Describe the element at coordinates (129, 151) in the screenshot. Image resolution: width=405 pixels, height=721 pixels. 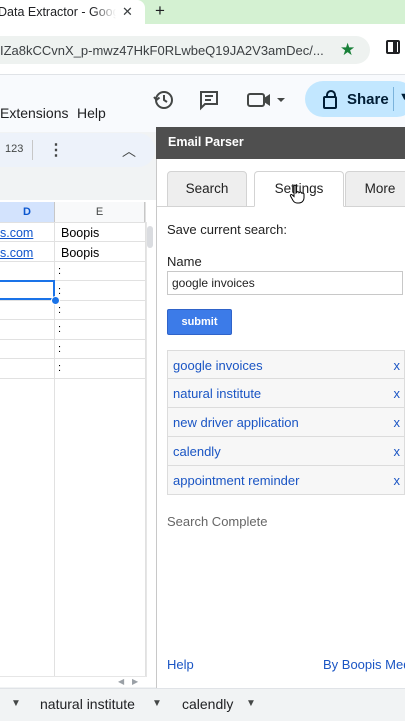
I see `collapse-toolbar-icon: ︿` at that location.